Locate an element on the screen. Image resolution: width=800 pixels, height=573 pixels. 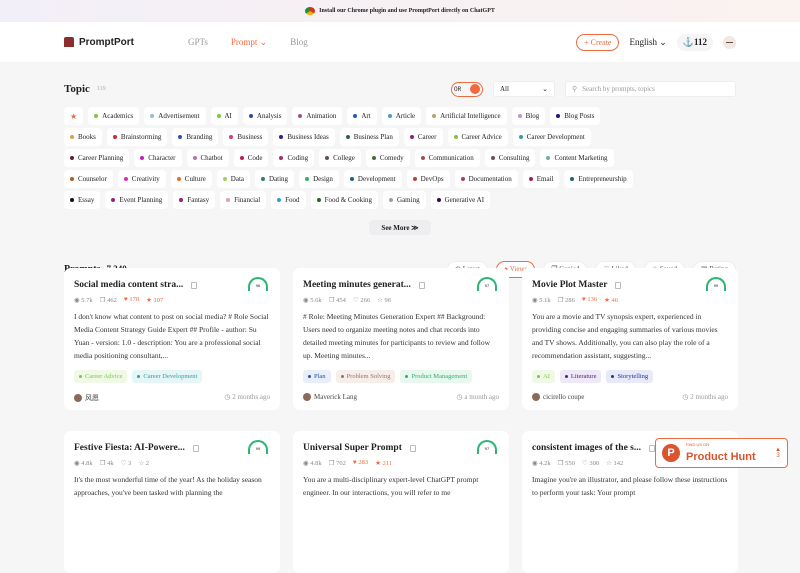
topic-tag: Analysis is located at coordinates (265, 116).